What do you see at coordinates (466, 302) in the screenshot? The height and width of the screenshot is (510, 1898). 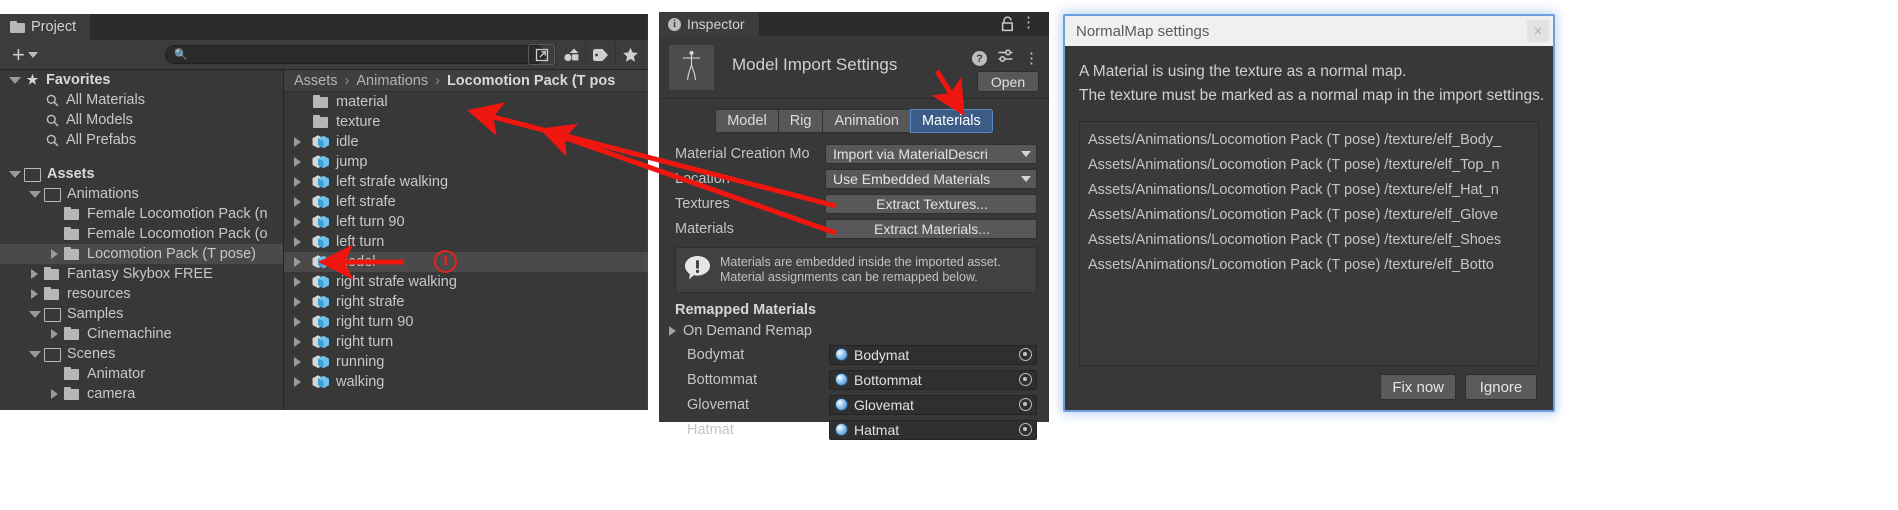 I see `file-row: right strafe` at bounding box center [466, 302].